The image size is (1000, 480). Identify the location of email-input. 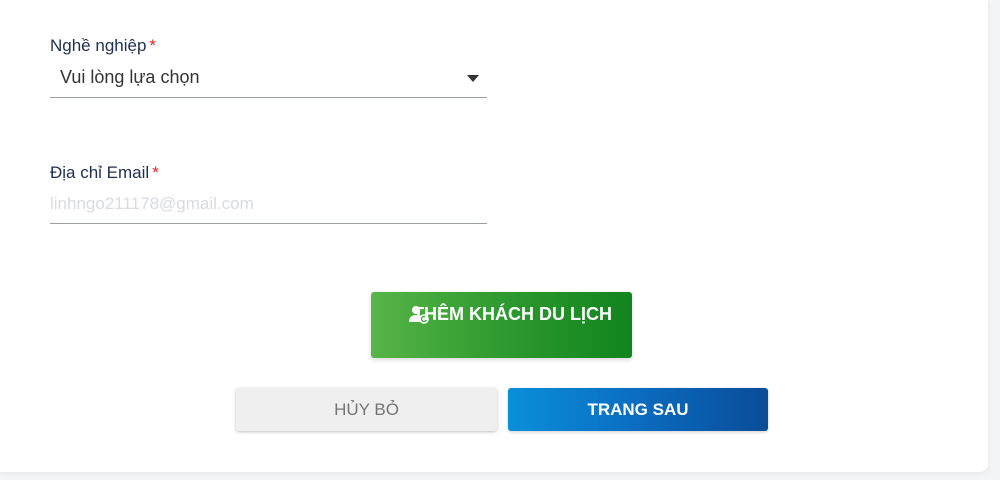
(268, 204).